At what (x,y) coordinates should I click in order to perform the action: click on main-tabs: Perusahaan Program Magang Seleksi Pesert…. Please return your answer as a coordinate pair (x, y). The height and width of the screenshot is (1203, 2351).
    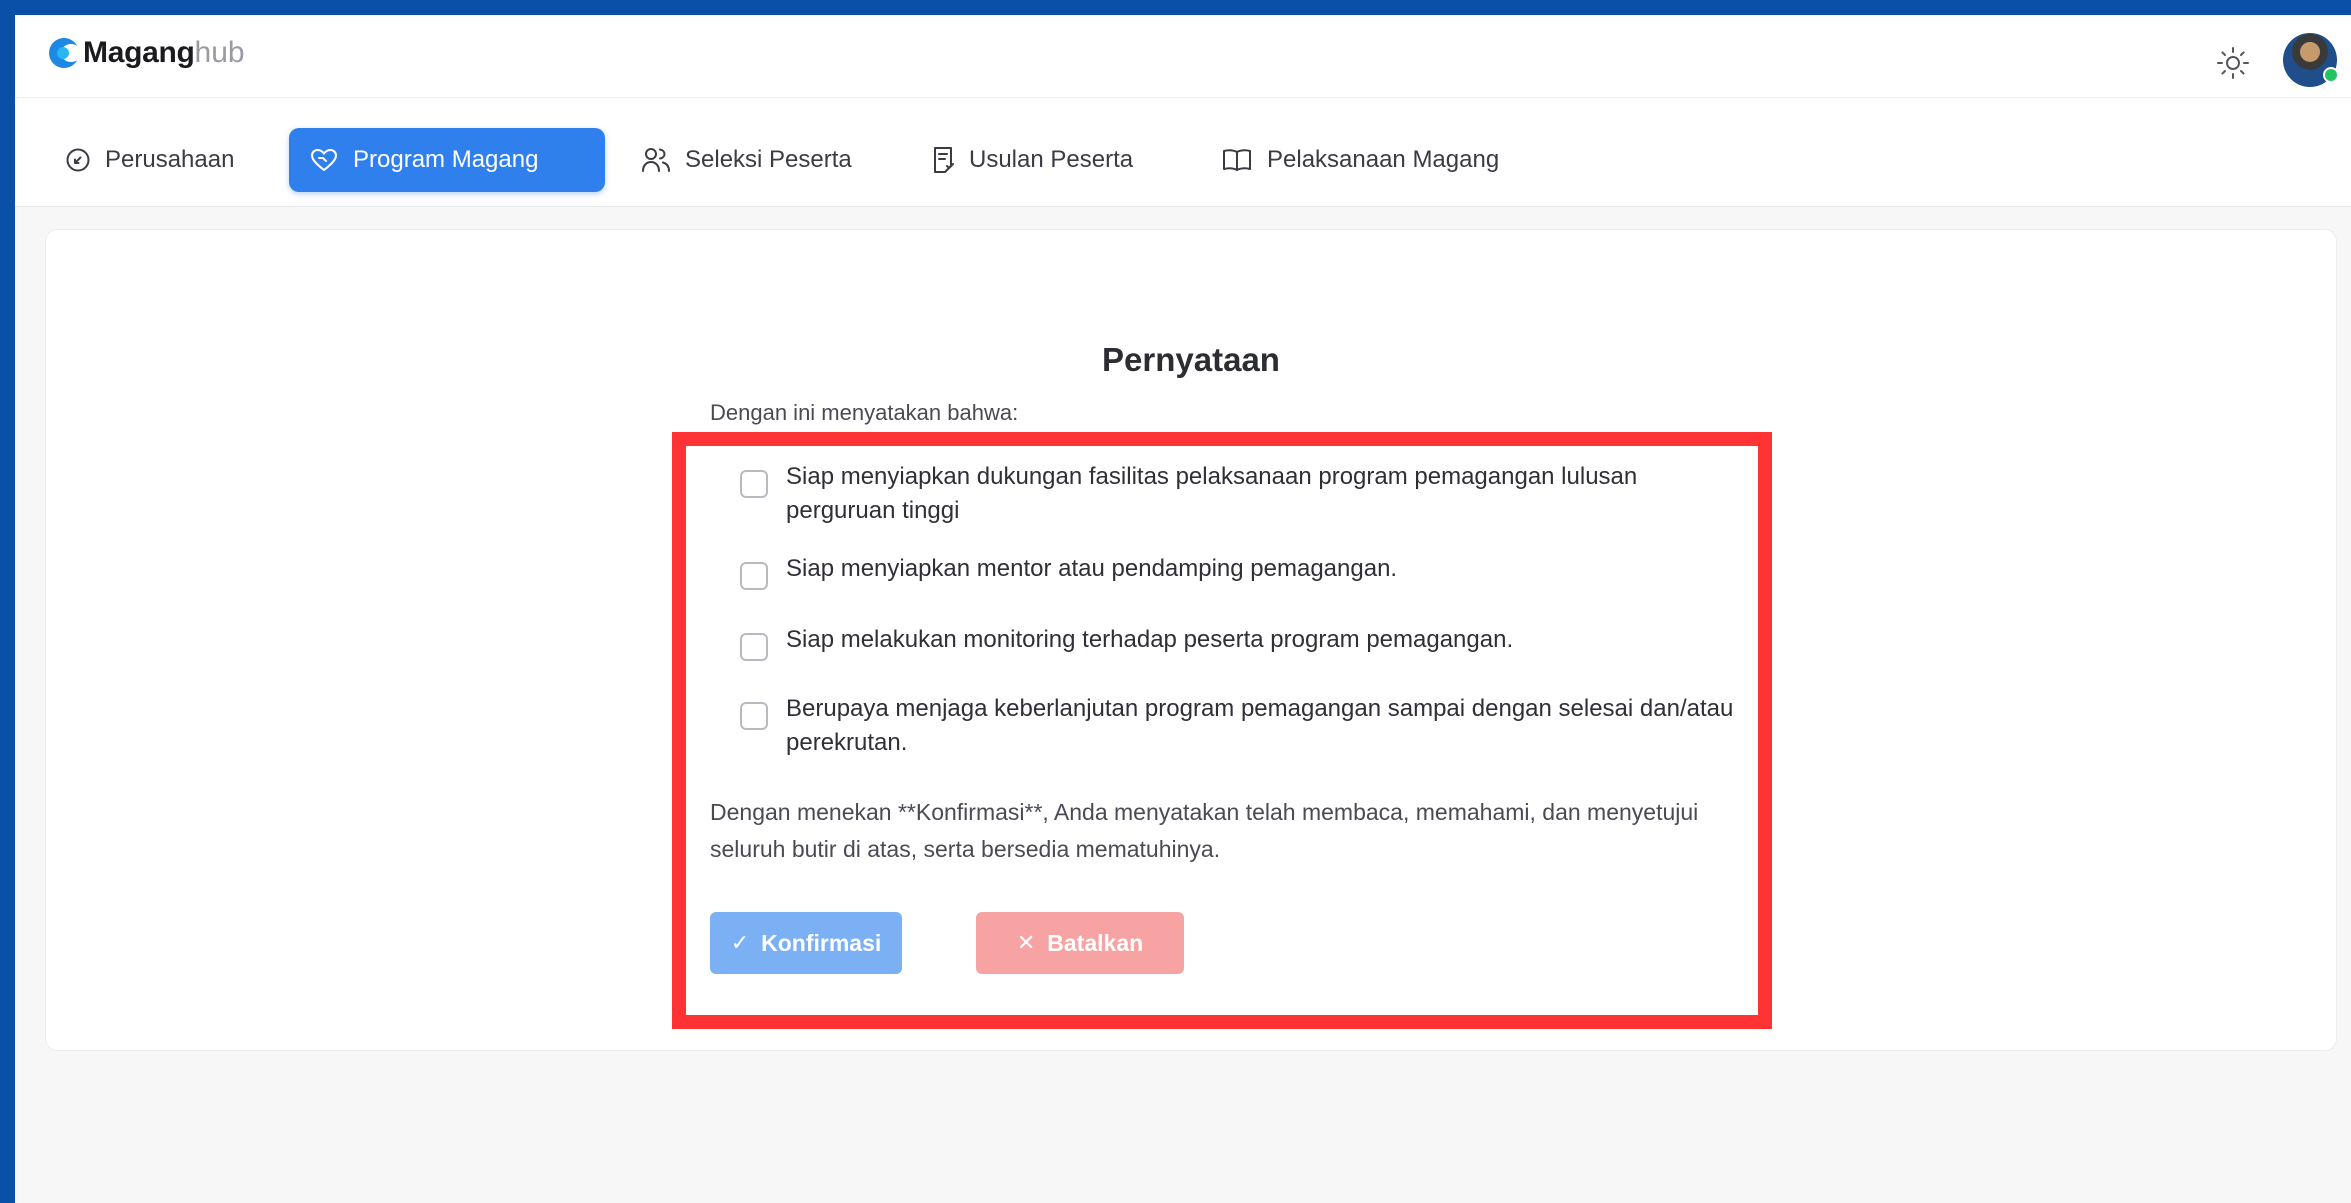
    Looking at the image, I should click on (1183, 152).